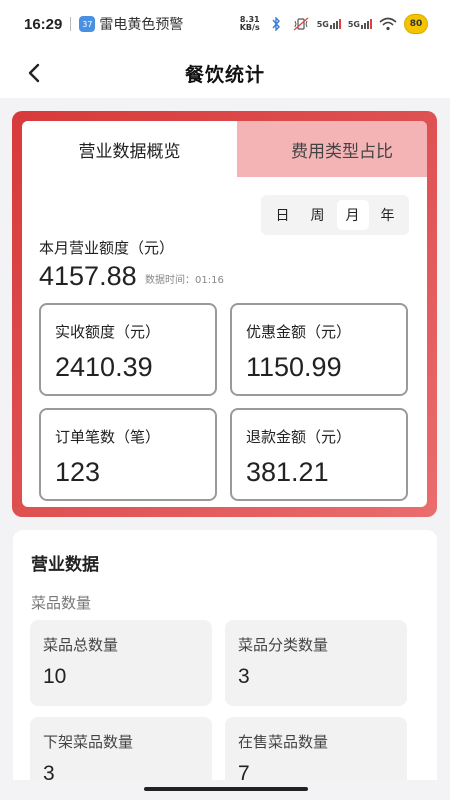 The height and width of the screenshot is (800, 450). Describe the element at coordinates (299, 437) in the screenshot. I see `stat-label: 退款金额（元）` at that location.